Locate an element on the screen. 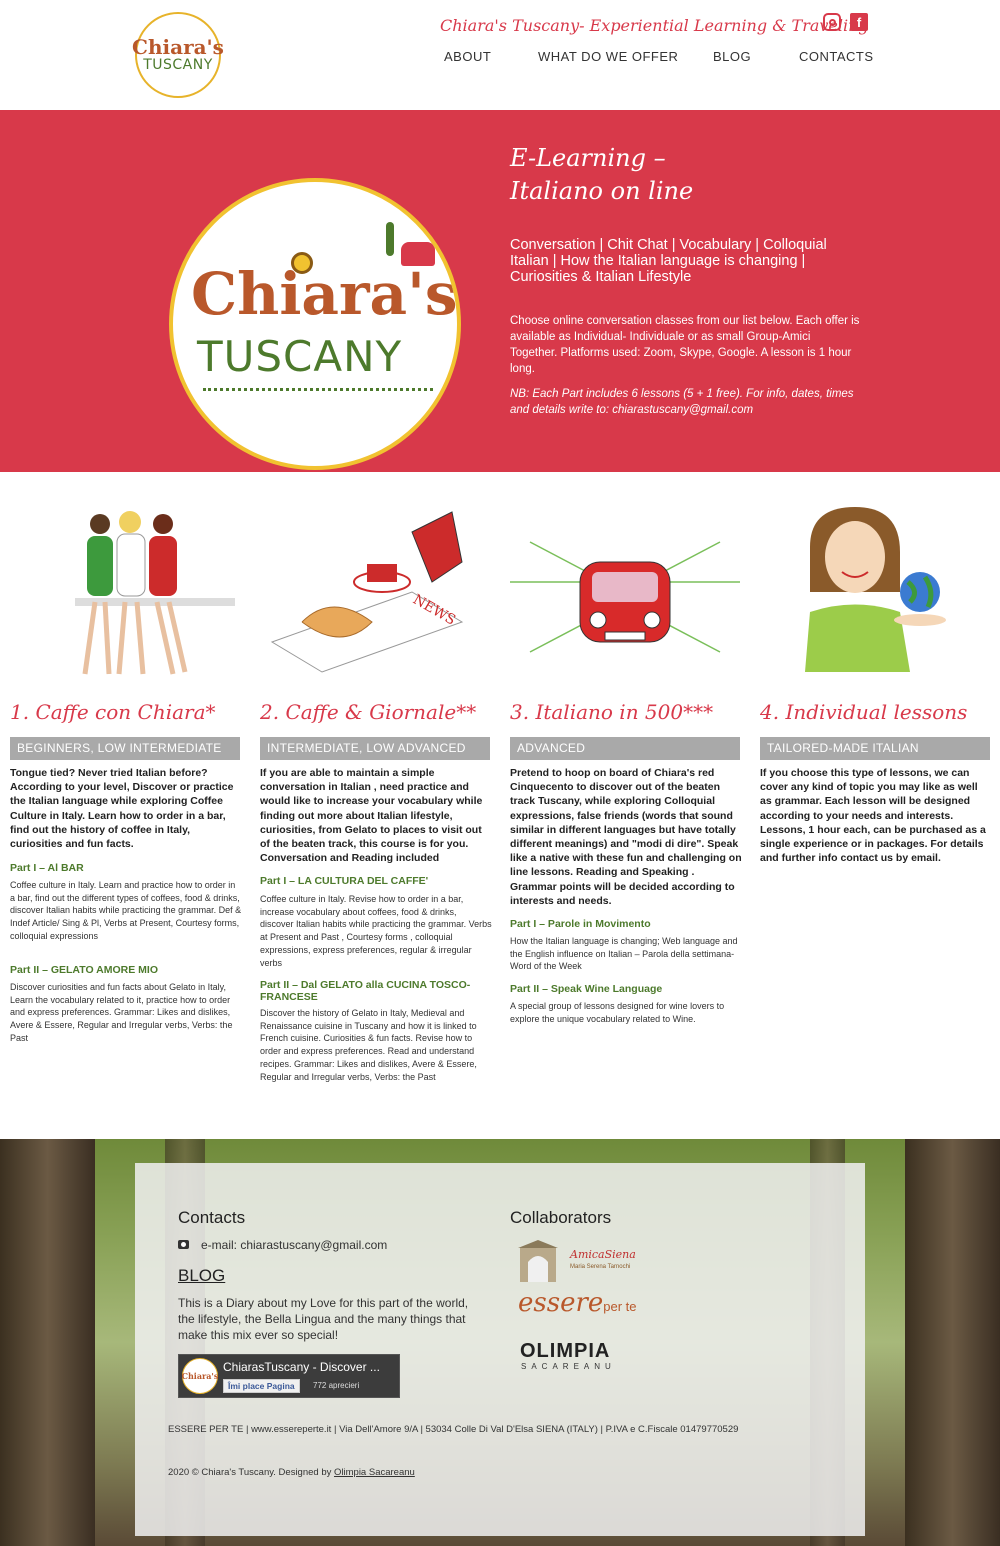 This screenshot has height=1546, width=1000. woman-globe-illustration is located at coordinates (875, 589).